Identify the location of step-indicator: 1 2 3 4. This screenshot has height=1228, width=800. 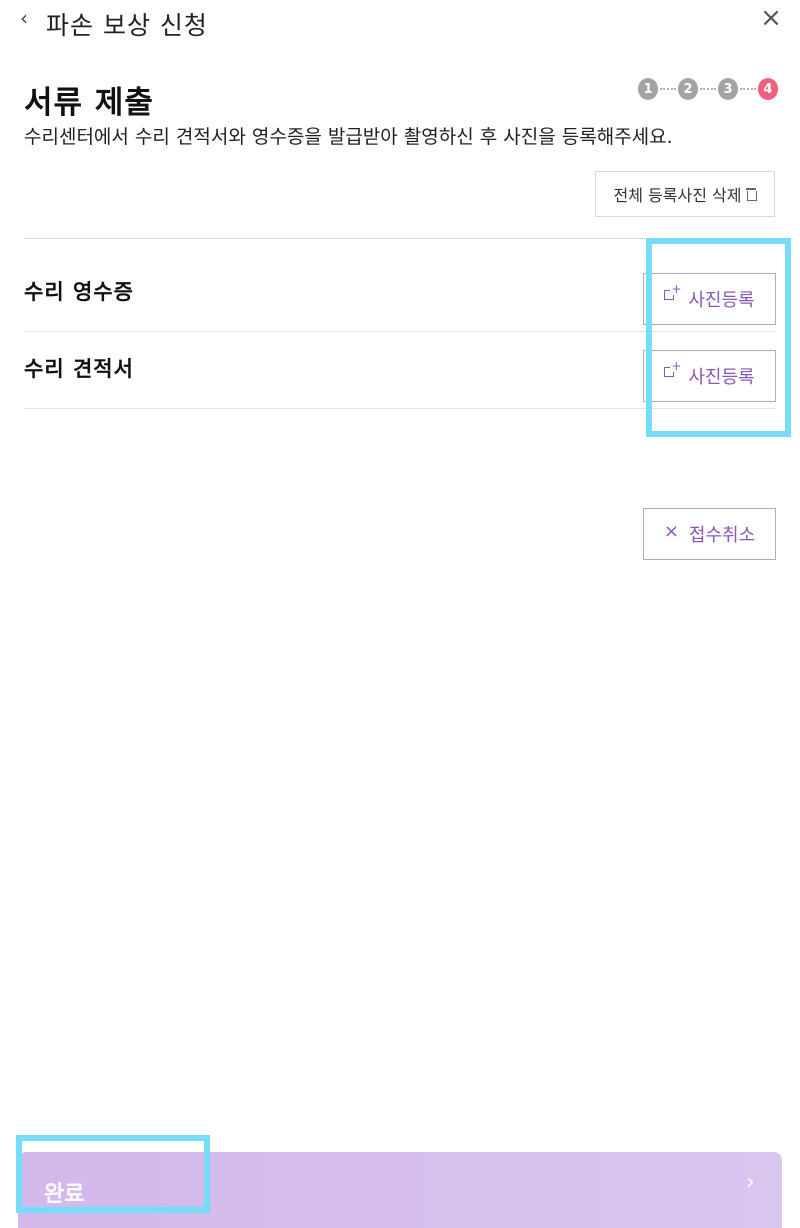
(708, 89).